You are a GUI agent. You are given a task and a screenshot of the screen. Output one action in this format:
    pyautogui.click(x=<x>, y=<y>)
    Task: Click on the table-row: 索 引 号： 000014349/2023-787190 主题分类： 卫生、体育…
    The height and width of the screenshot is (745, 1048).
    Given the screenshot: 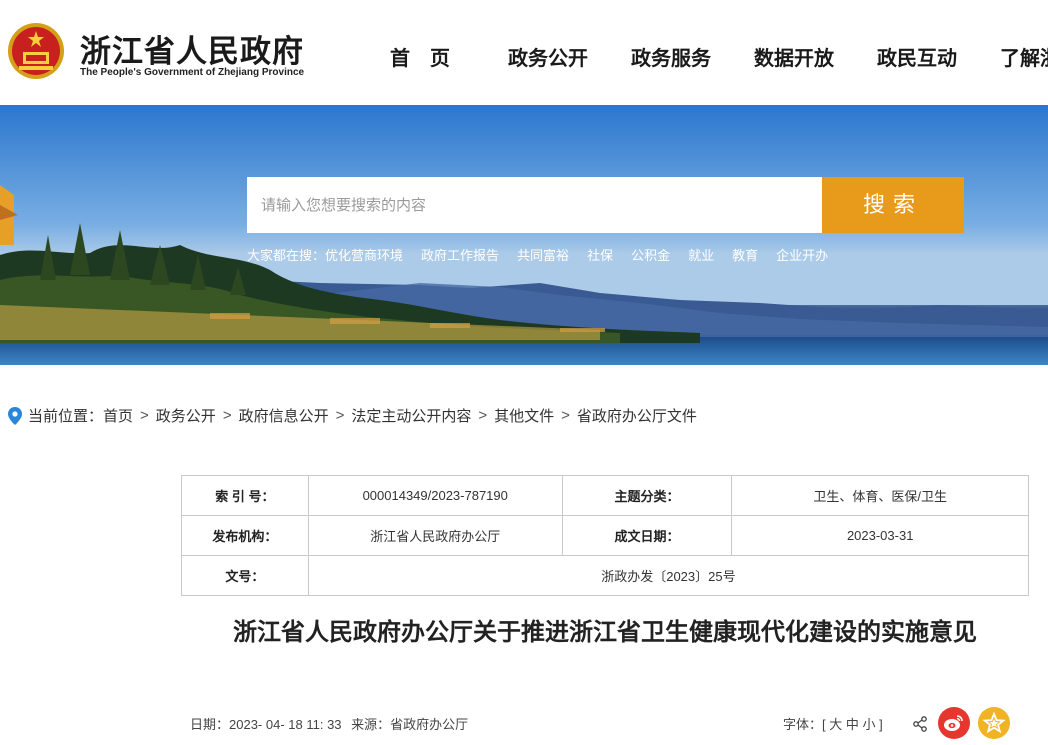 What is the action you would take?
    pyautogui.click(x=605, y=495)
    